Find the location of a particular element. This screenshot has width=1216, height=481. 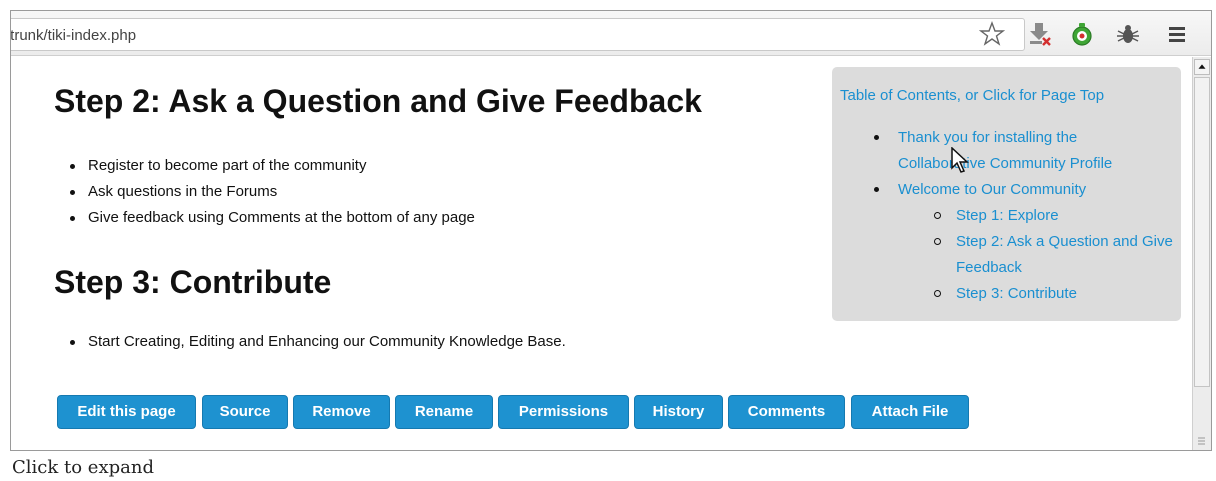

download-icon is located at coordinates (1039, 34).